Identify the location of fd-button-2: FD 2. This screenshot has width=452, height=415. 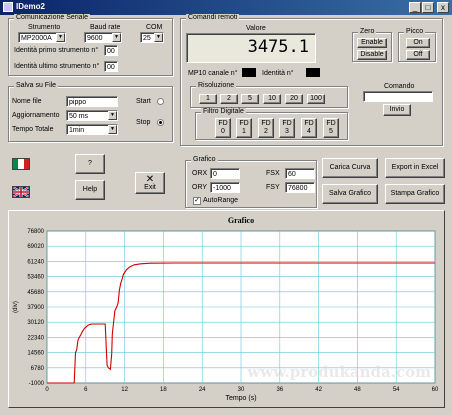
(266, 128).